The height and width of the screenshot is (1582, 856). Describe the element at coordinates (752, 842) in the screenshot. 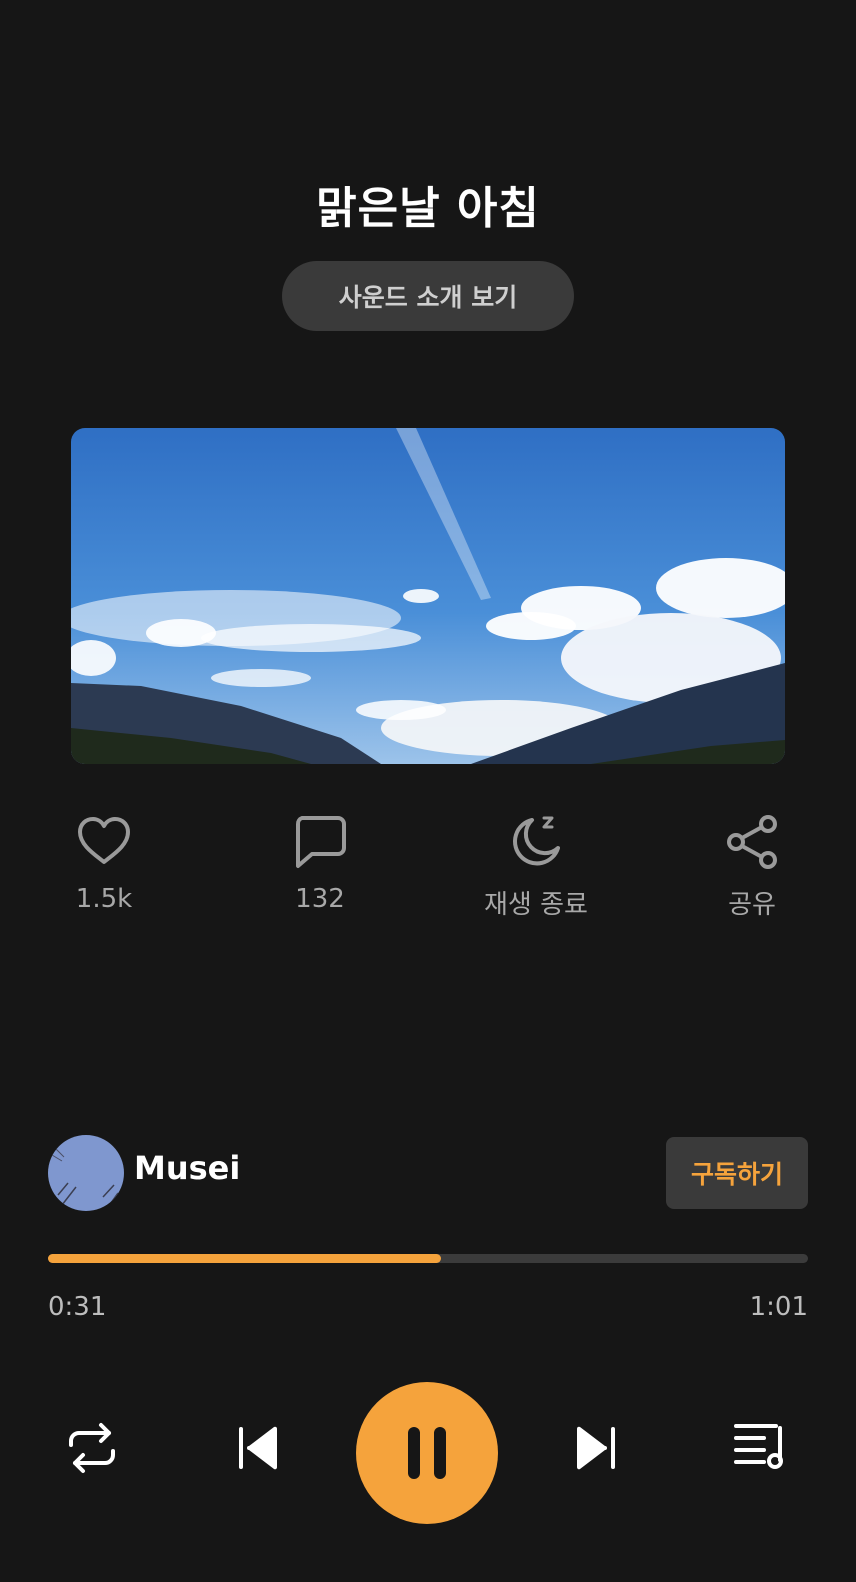

I see `share-icon` at that location.